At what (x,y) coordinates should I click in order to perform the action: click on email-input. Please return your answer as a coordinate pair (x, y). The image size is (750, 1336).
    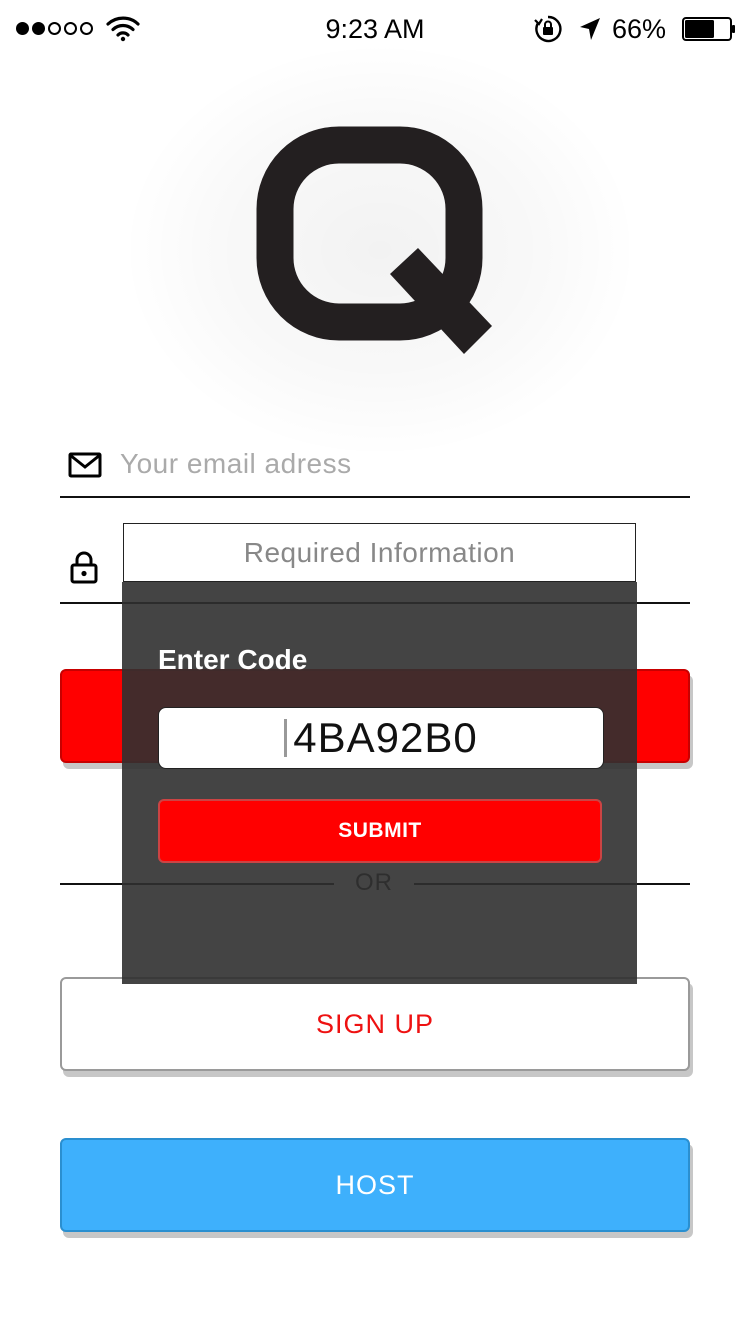
    Looking at the image, I should click on (400, 464).